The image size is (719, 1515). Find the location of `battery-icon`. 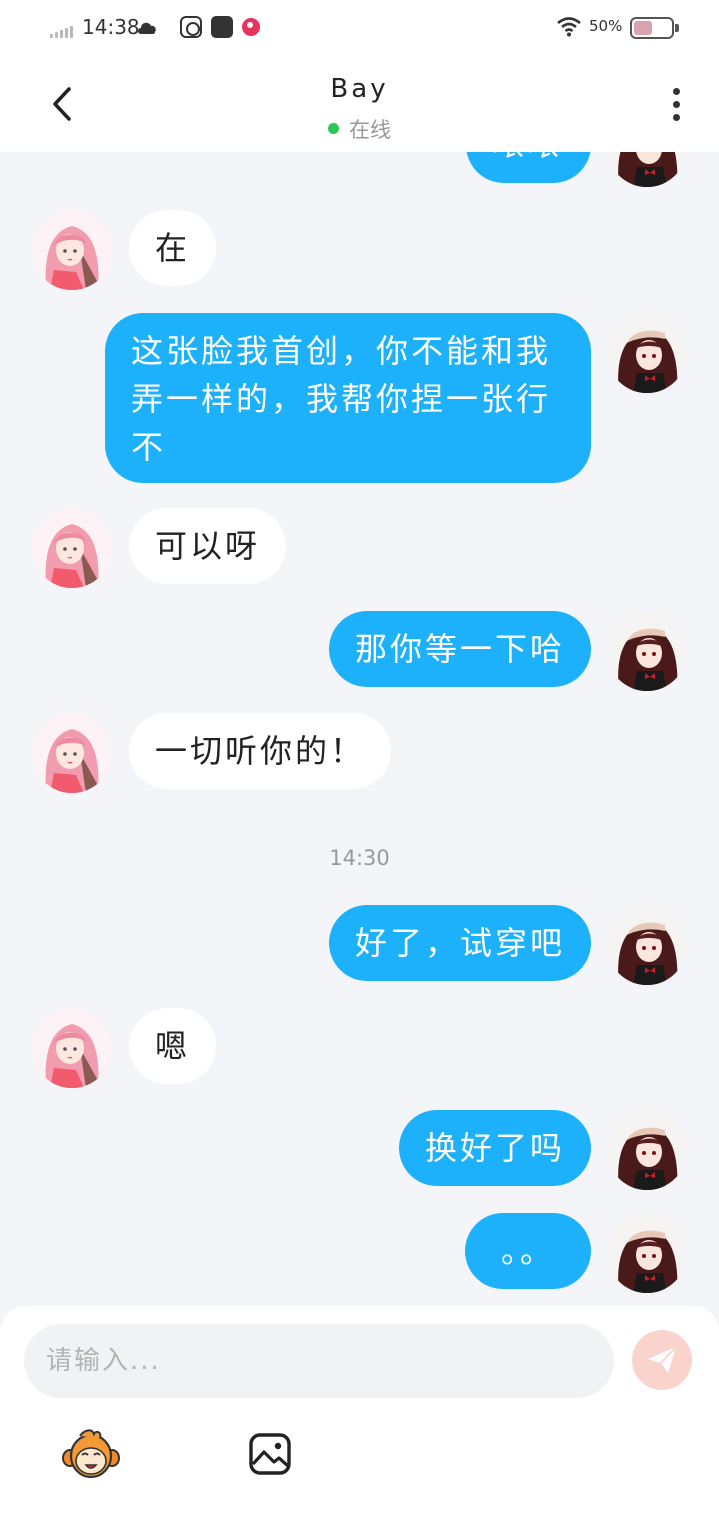

battery-icon is located at coordinates (652, 28).